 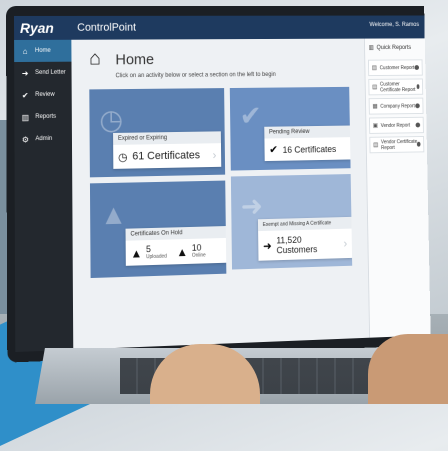 What do you see at coordinates (37, 28) in the screenshot?
I see `app-logo: Ryan` at bounding box center [37, 28].